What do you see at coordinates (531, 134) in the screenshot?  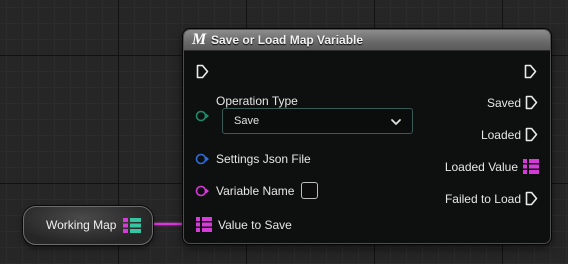 I see `loaded-exec-pin-icon` at bounding box center [531, 134].